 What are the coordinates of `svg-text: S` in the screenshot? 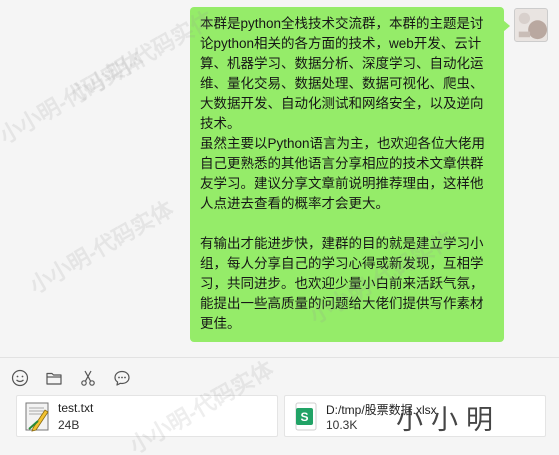 It's located at (304, 417).